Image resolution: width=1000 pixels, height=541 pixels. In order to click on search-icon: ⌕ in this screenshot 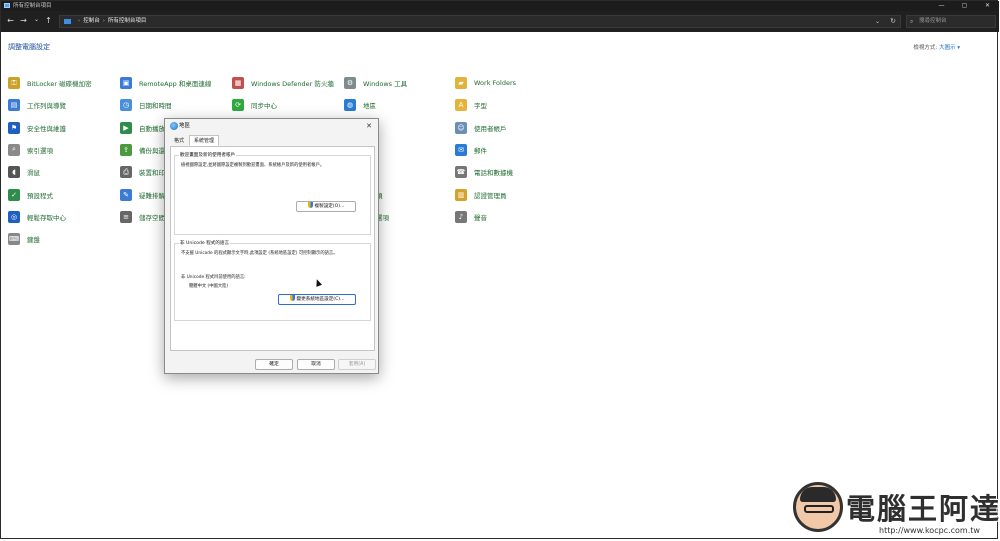, I will do `click(912, 21)`.